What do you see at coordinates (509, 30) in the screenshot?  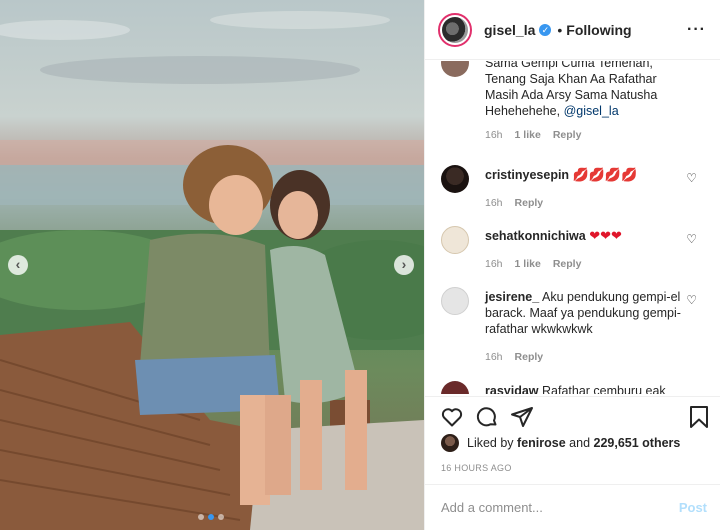 I see `author-username: gisel_la` at bounding box center [509, 30].